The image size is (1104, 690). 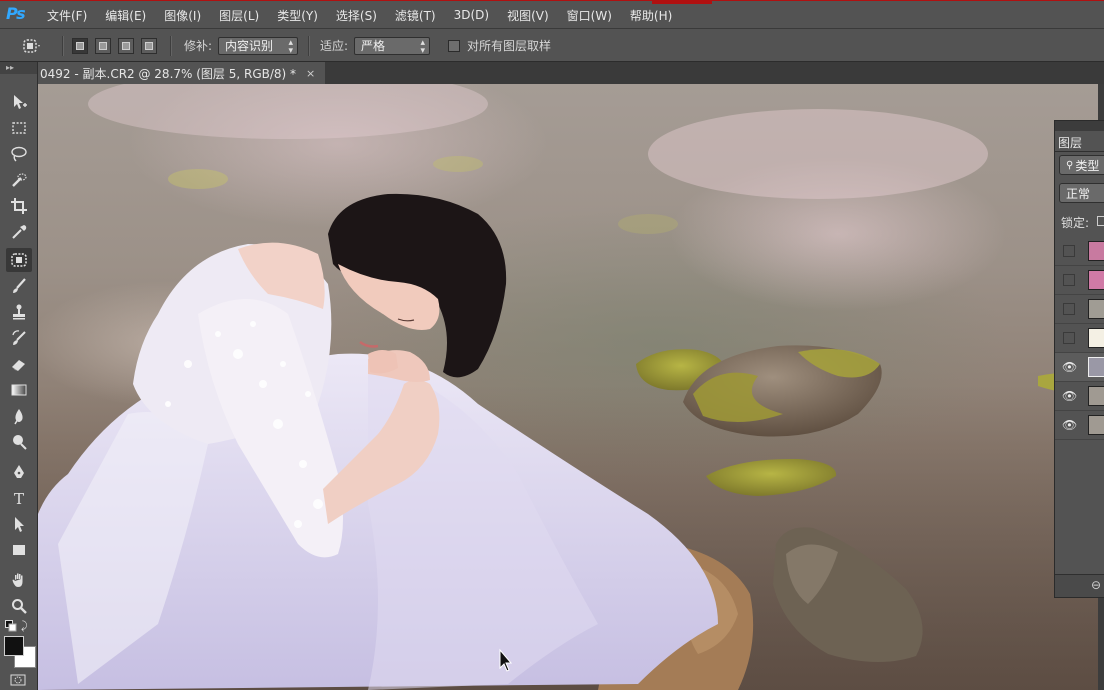 I want to click on search-icon: ⚲, so click(x=1070, y=165).